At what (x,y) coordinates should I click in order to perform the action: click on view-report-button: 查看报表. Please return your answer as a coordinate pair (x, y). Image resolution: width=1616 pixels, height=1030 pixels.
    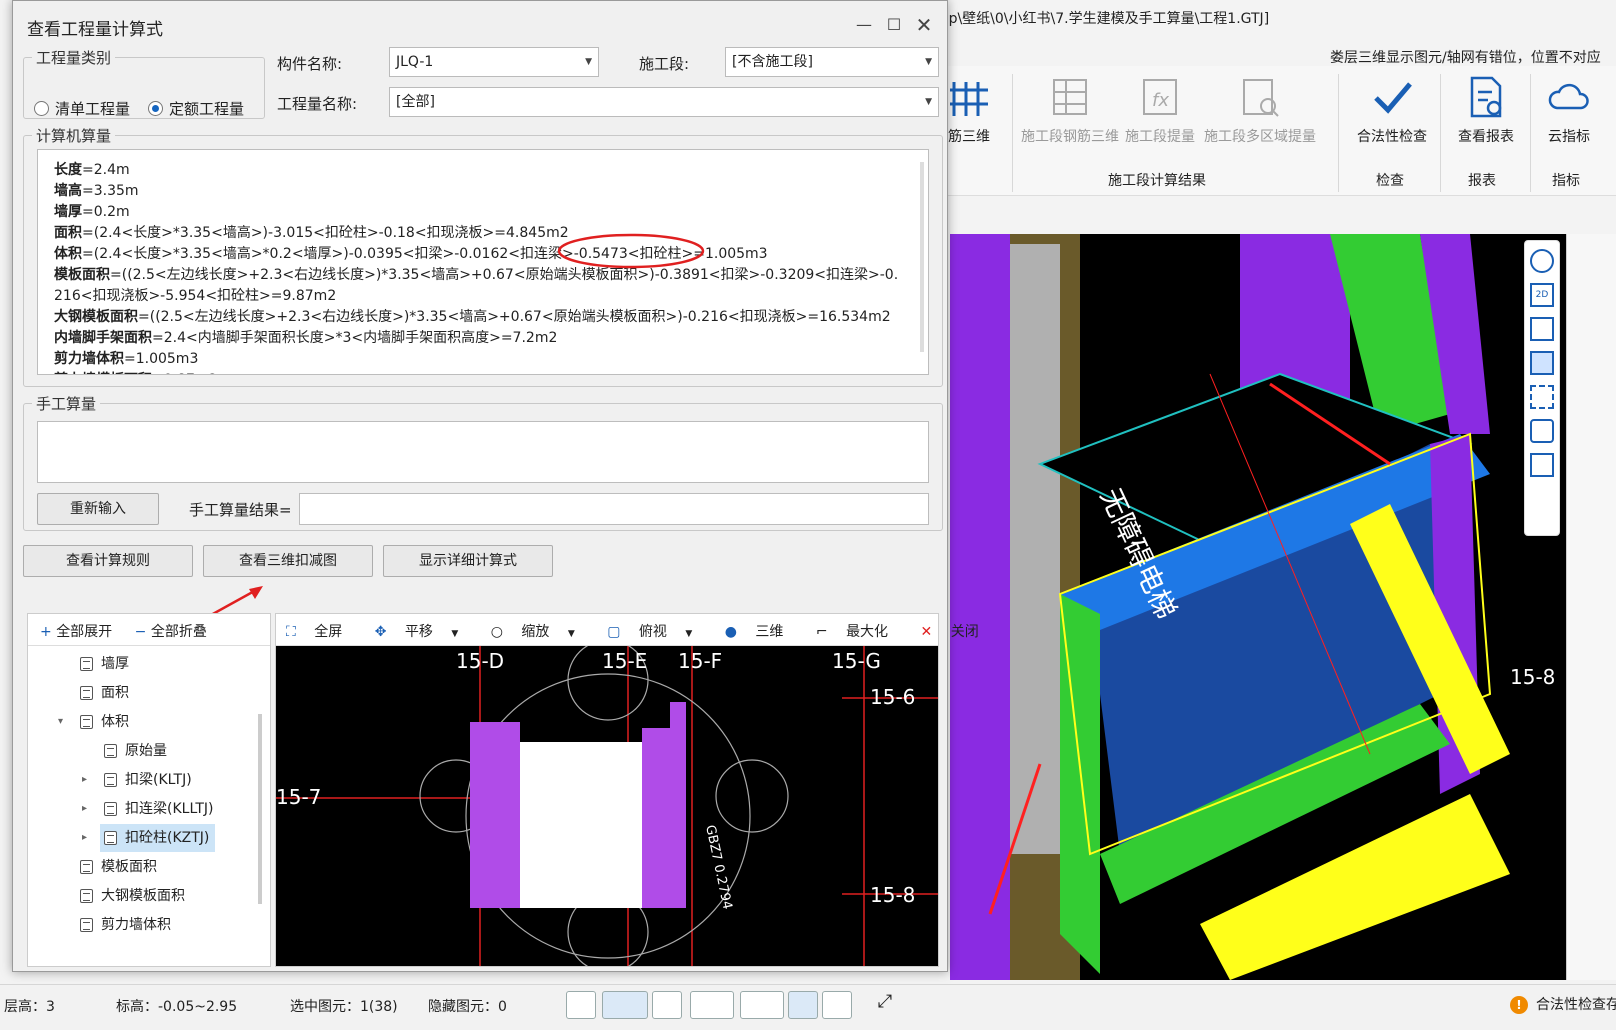
    Looking at the image, I should click on (1486, 106).